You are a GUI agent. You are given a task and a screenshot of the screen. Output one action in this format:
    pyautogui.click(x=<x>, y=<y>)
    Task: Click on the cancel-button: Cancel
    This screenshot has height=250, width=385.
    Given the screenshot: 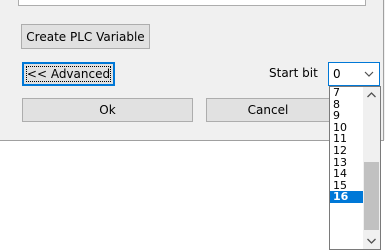 What is the action you would take?
    pyautogui.click(x=268, y=110)
    